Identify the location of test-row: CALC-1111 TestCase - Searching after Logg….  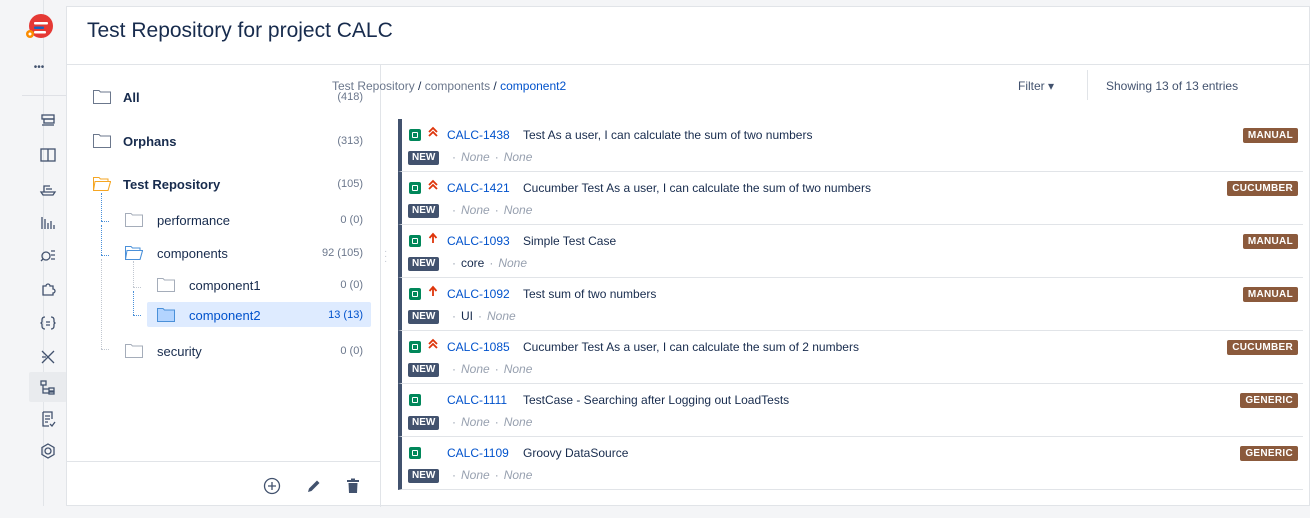
(850, 410).